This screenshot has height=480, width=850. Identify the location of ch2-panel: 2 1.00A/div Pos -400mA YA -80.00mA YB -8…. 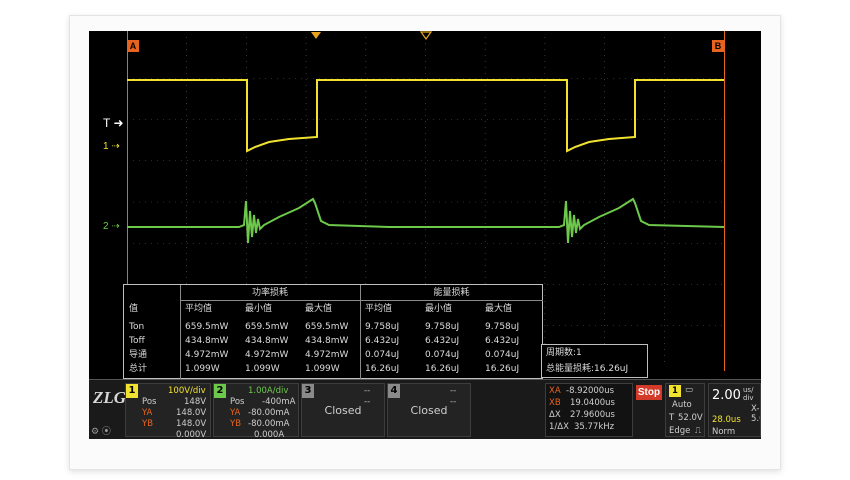
(256, 411).